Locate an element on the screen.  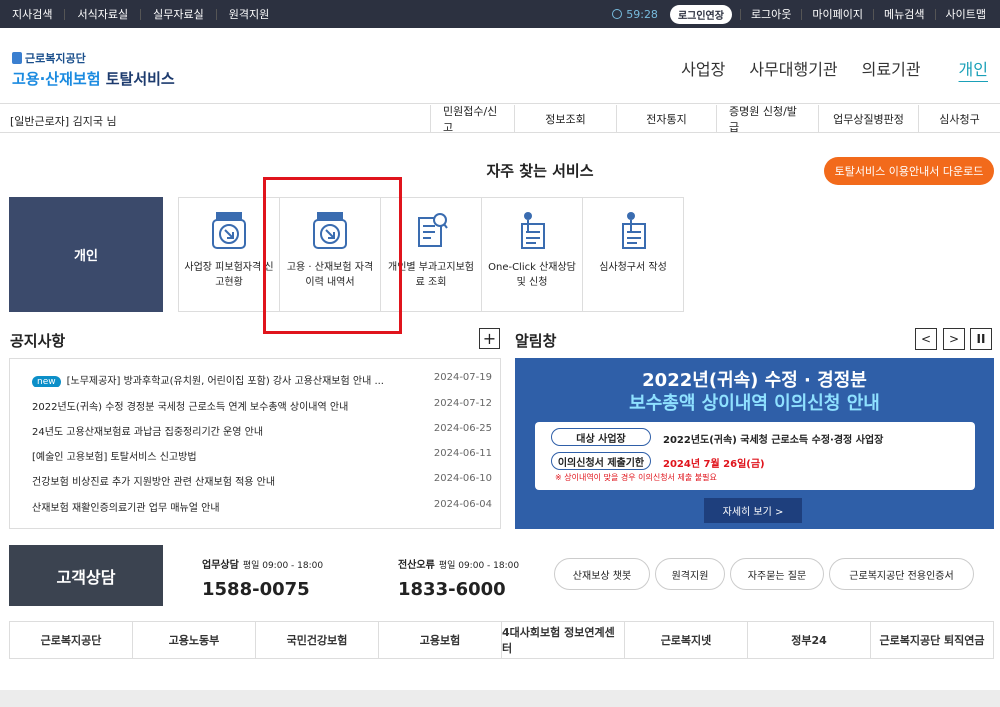
clock-icon is located at coordinates (617, 14).